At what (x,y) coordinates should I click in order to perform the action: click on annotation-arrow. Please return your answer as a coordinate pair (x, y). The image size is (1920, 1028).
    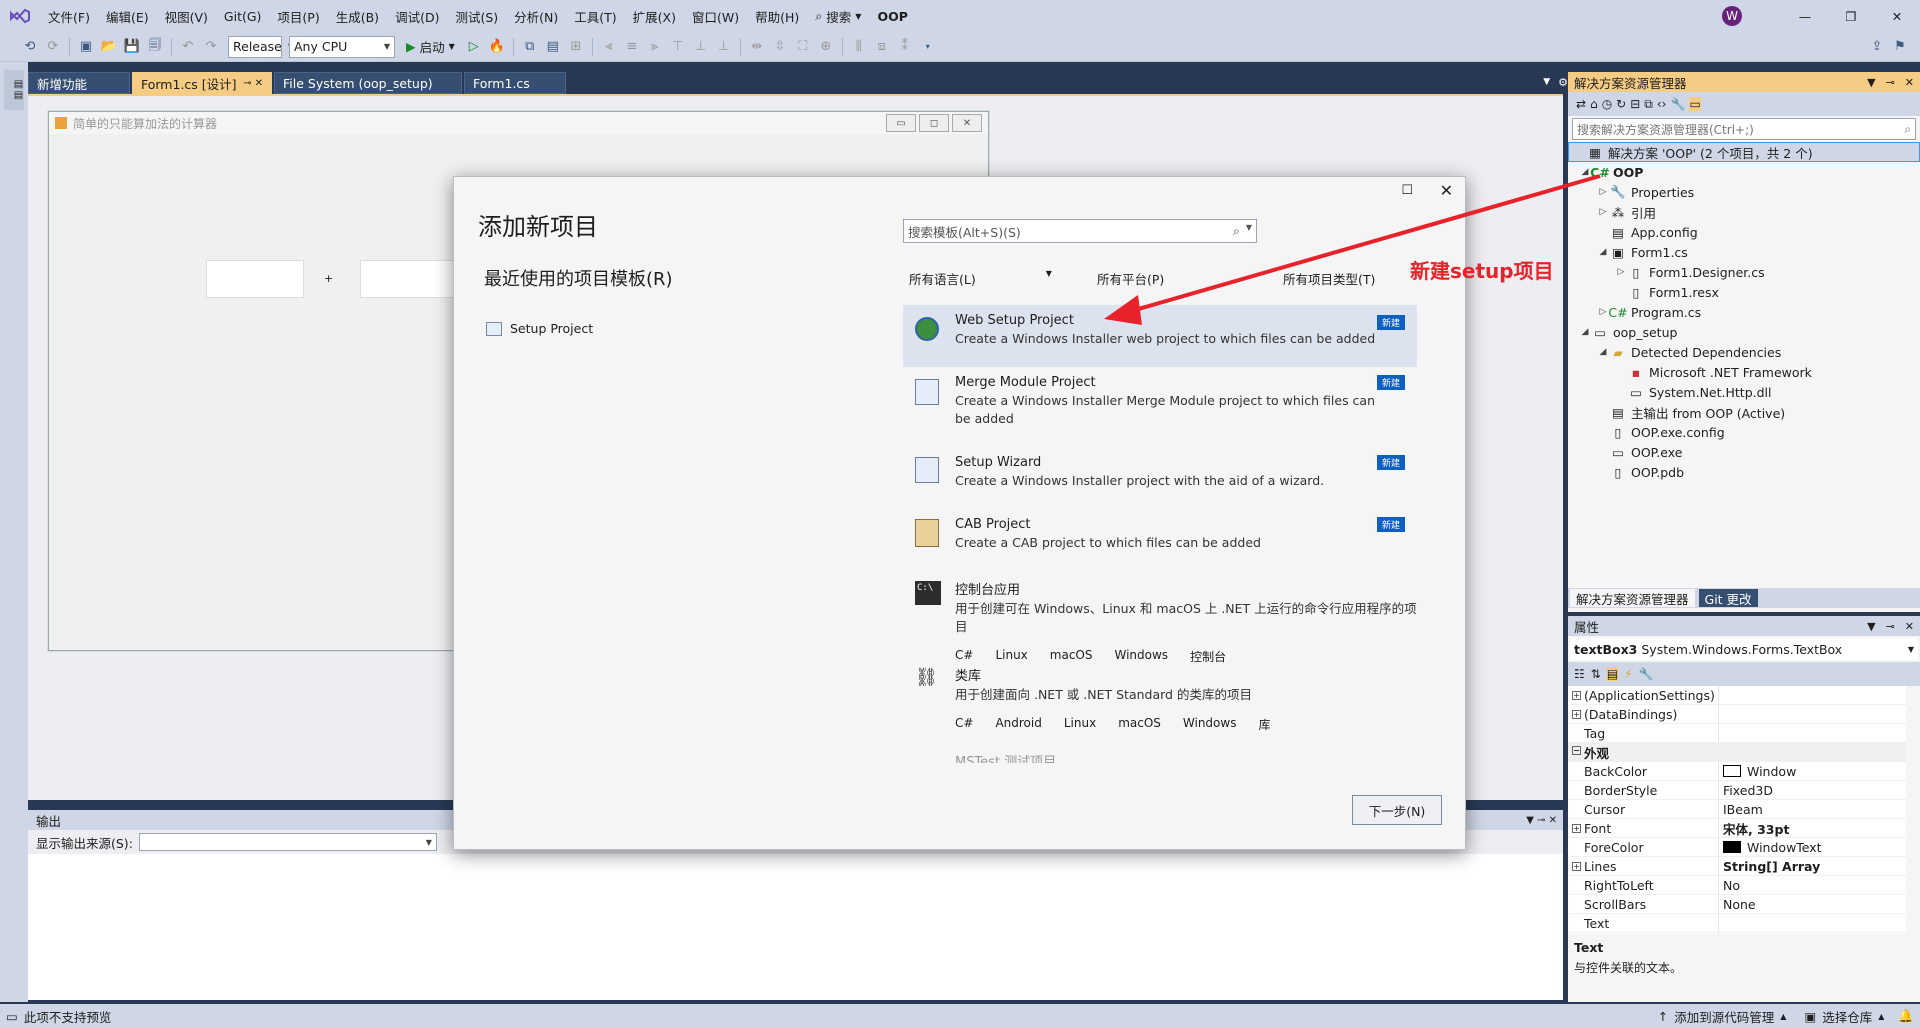
    Looking at the image, I should click on (1352, 249).